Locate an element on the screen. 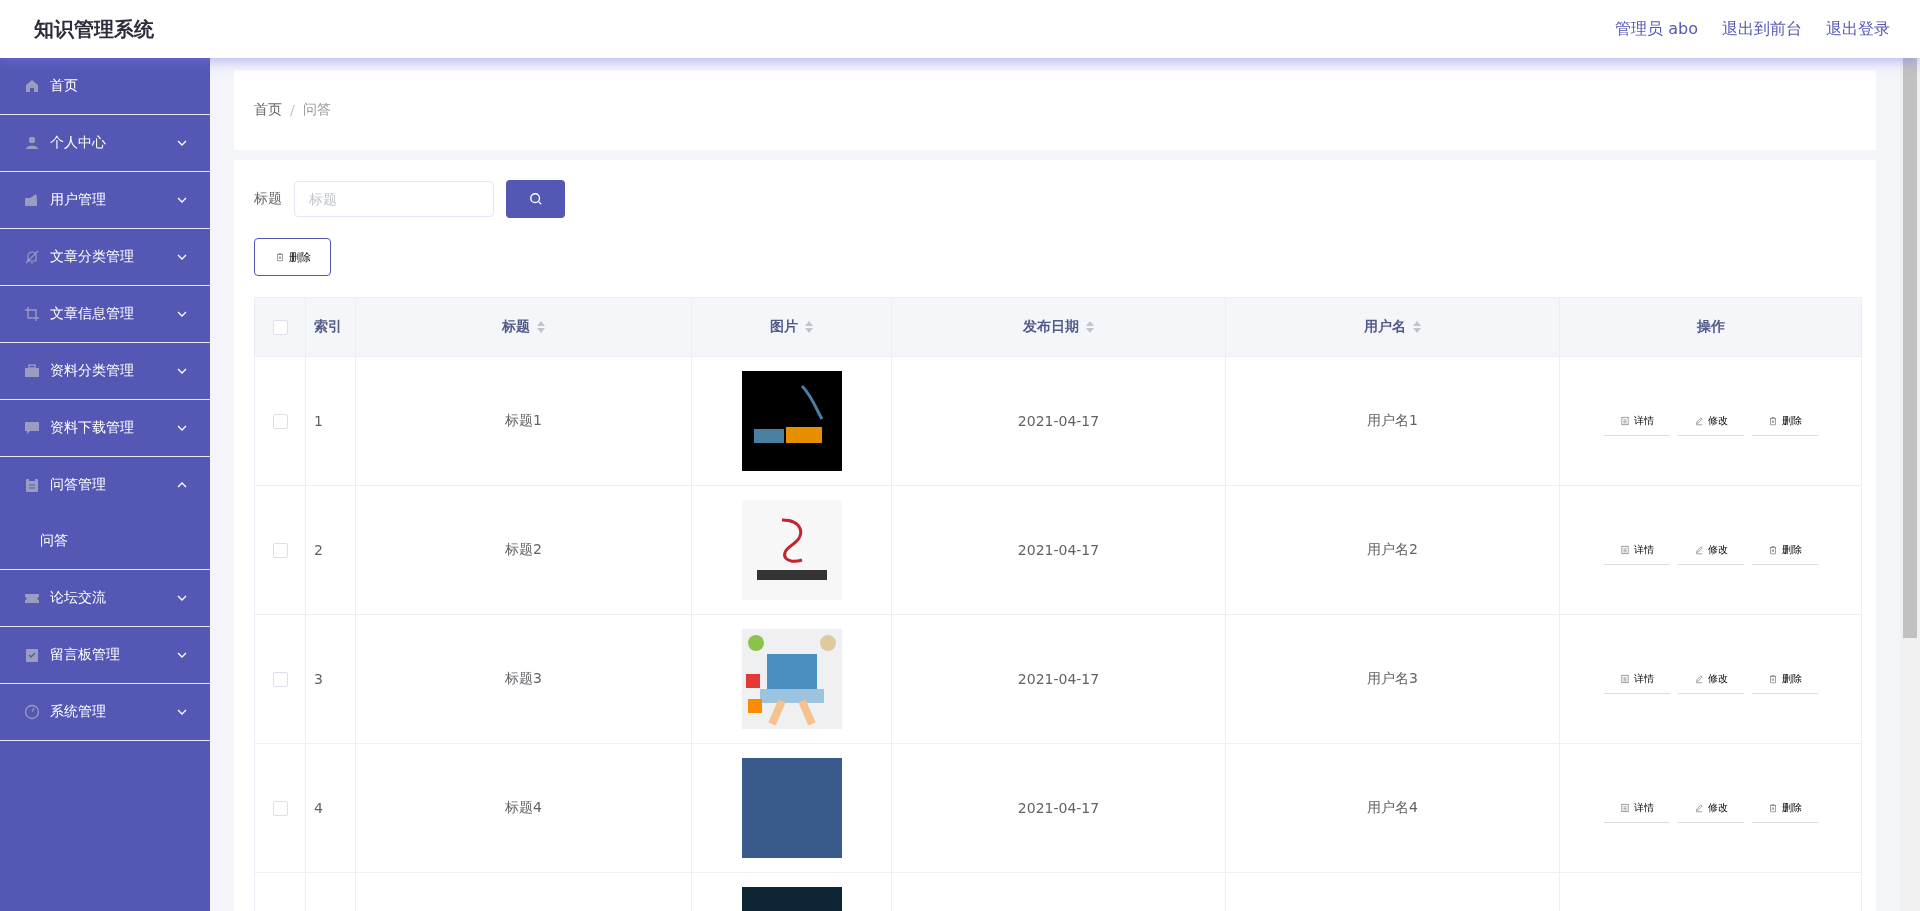 The width and height of the screenshot is (1920, 911). table-cell: 4 is located at coordinates (318, 808).